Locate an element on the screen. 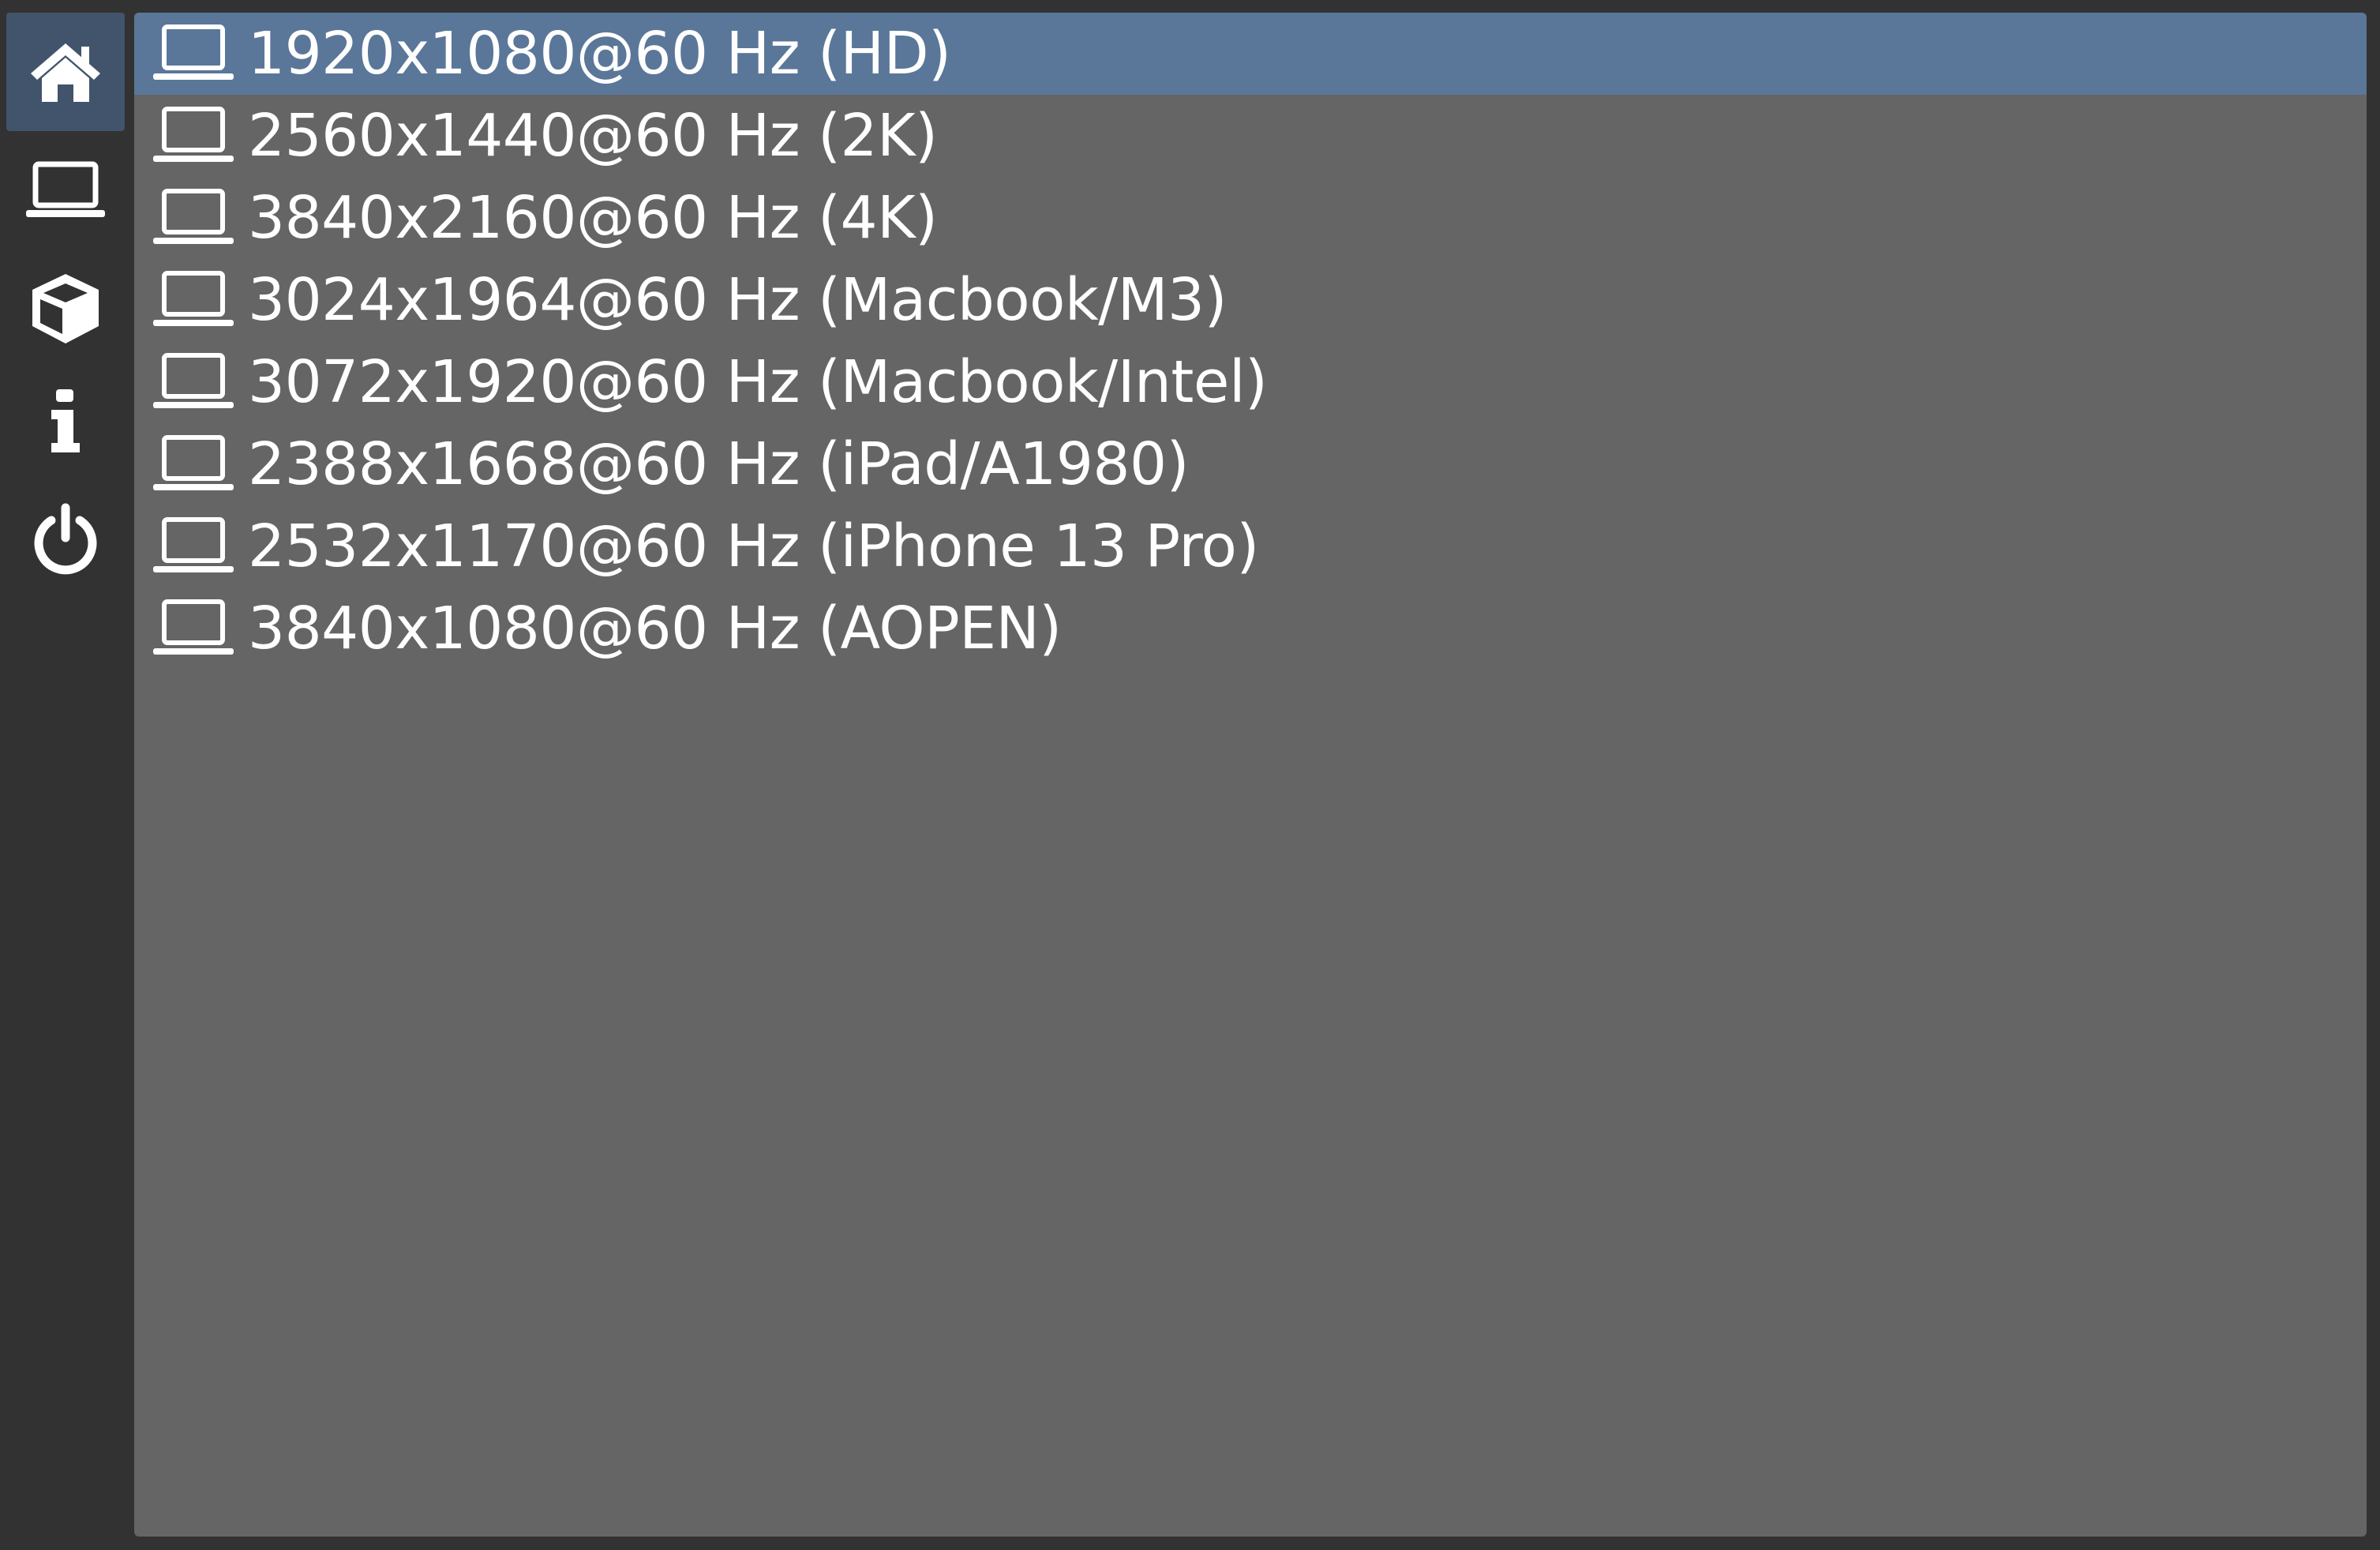 The height and width of the screenshot is (1550, 2380). sidebar-item-home is located at coordinates (65, 72).